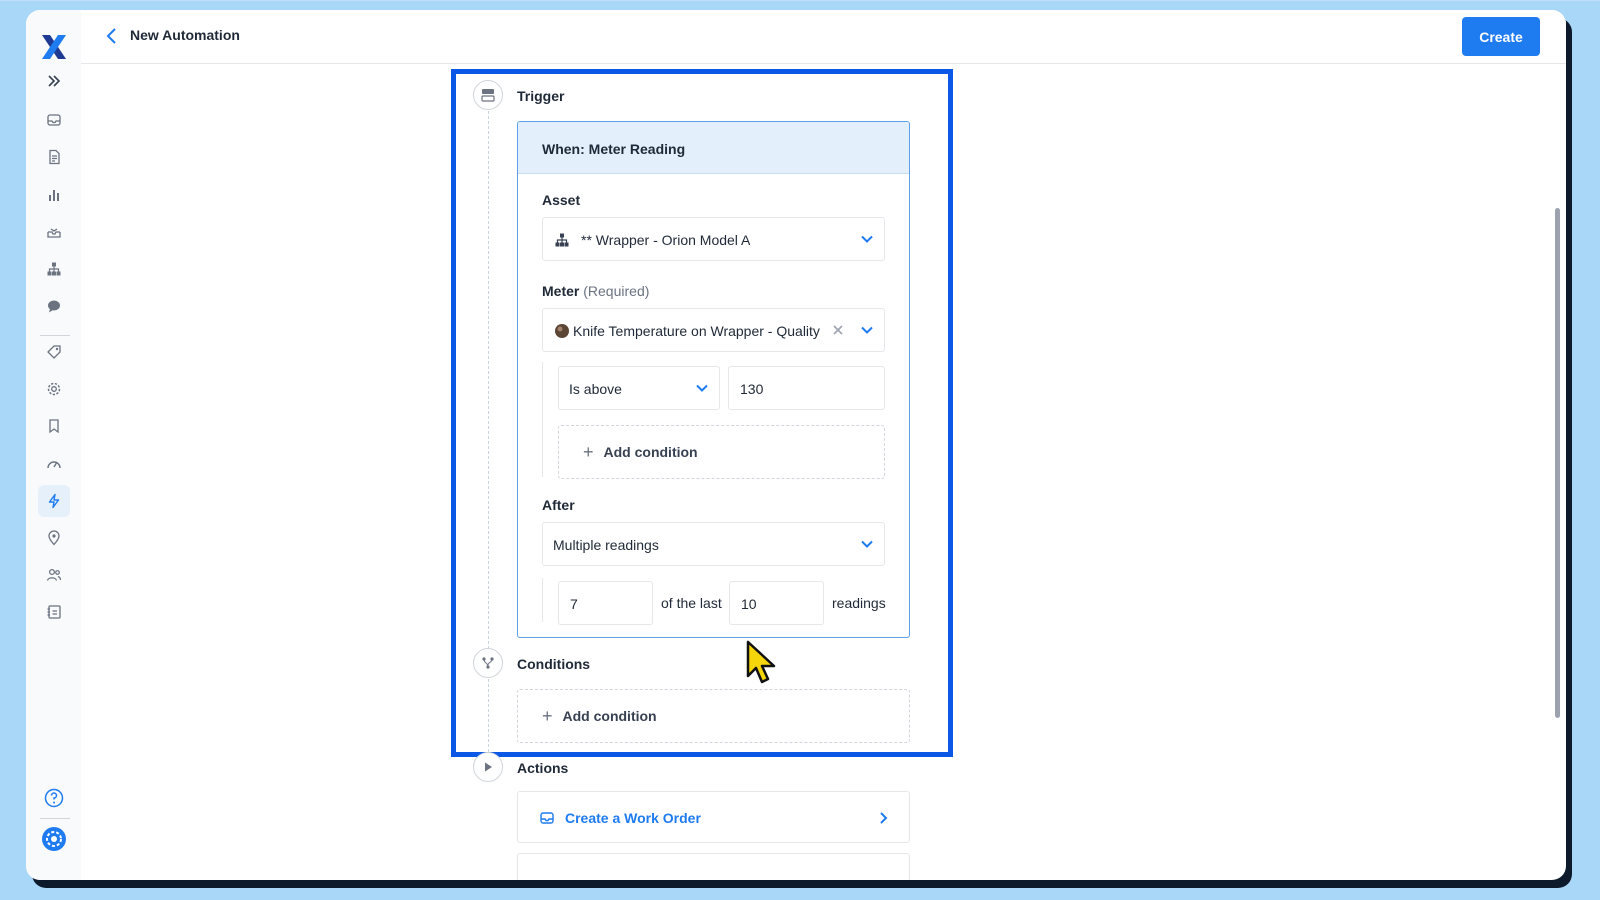  Describe the element at coordinates (713, 866) in the screenshot. I see `next-action-card` at that location.